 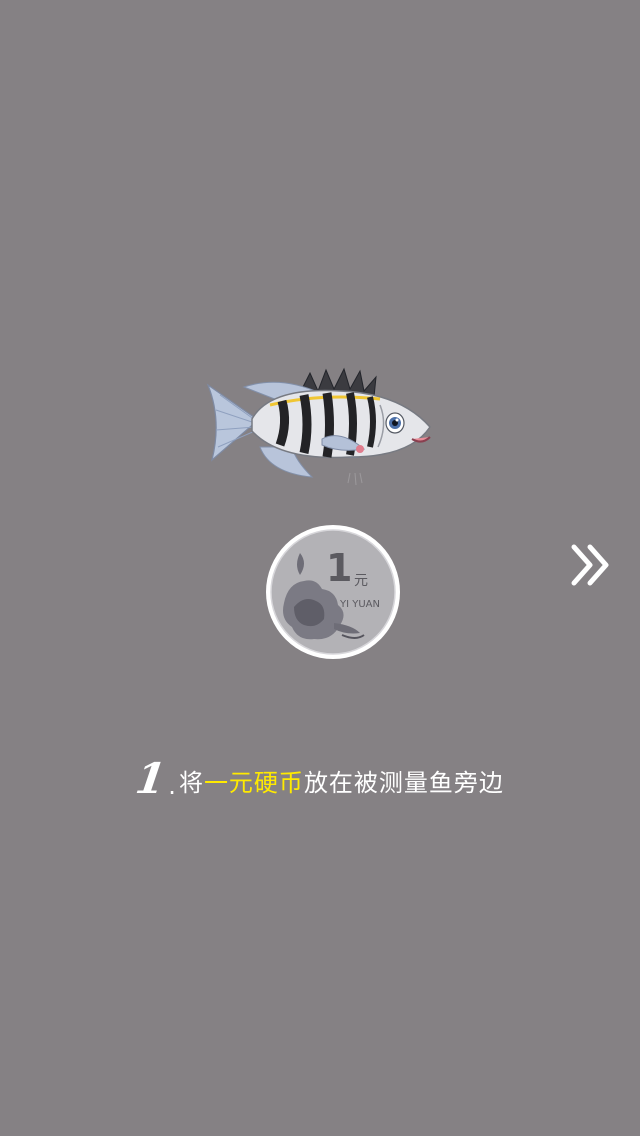 I want to click on next-button, so click(x=591, y=565).